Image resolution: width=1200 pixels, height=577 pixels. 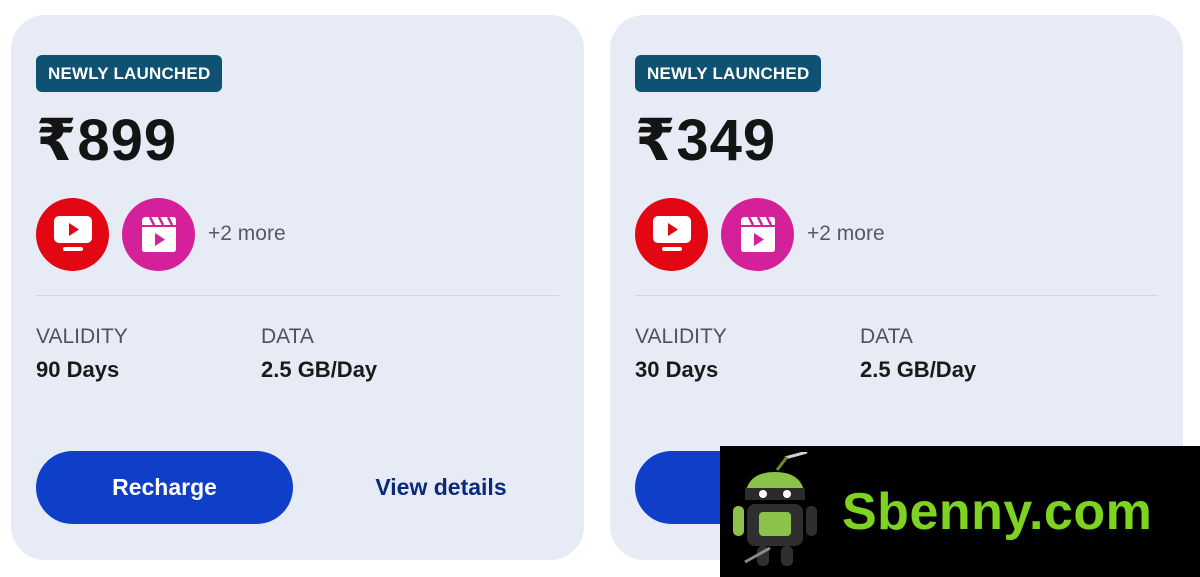 I want to click on android-ninja-icon, so click(x=775, y=511).